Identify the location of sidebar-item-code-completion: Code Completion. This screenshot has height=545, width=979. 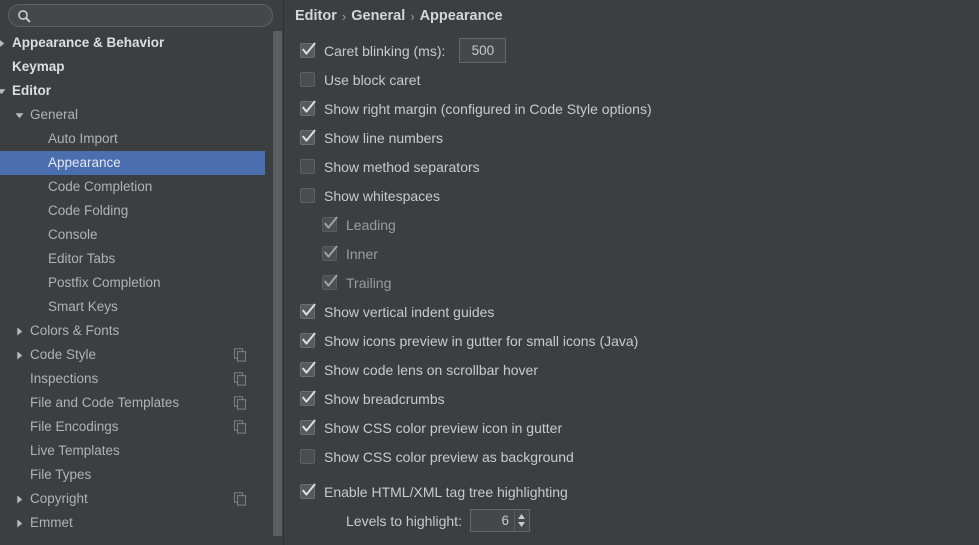
(132, 187).